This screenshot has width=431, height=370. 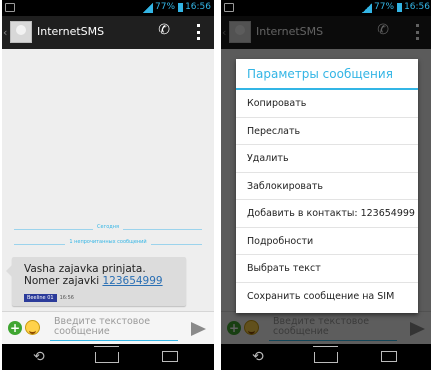 I want to click on menu-item-delete: Удалить, so click(x=327, y=159).